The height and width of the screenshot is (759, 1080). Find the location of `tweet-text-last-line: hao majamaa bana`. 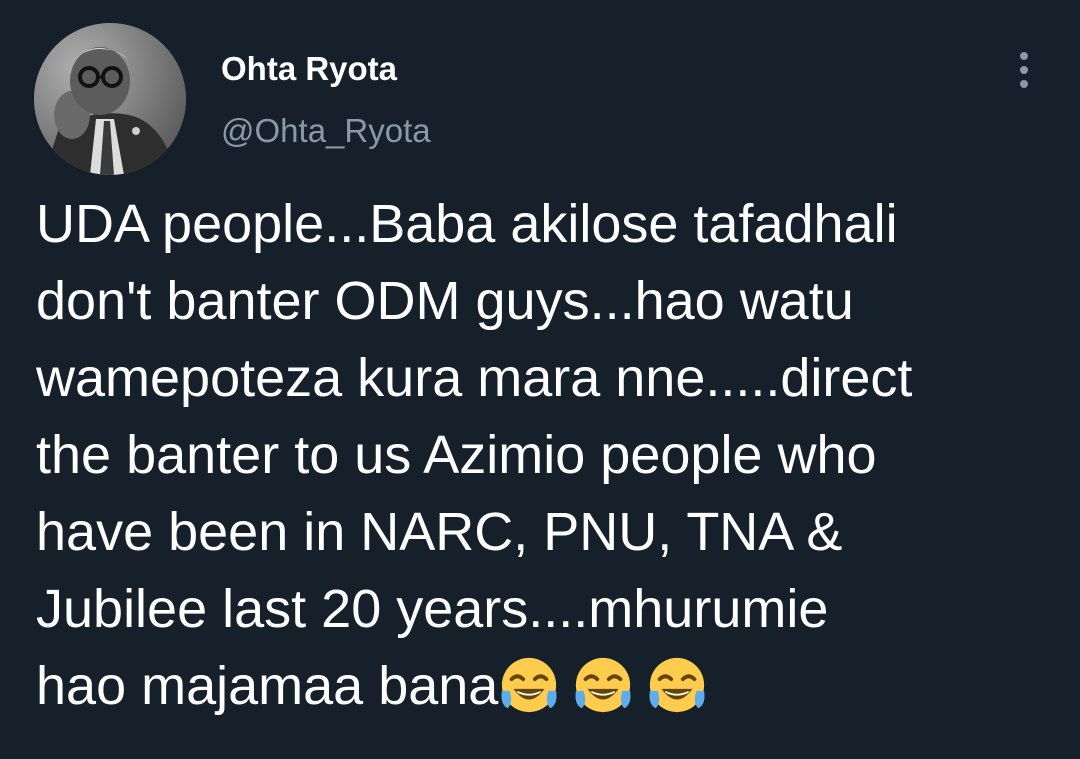

tweet-text-last-line: hao majamaa bana is located at coordinates (546, 686).